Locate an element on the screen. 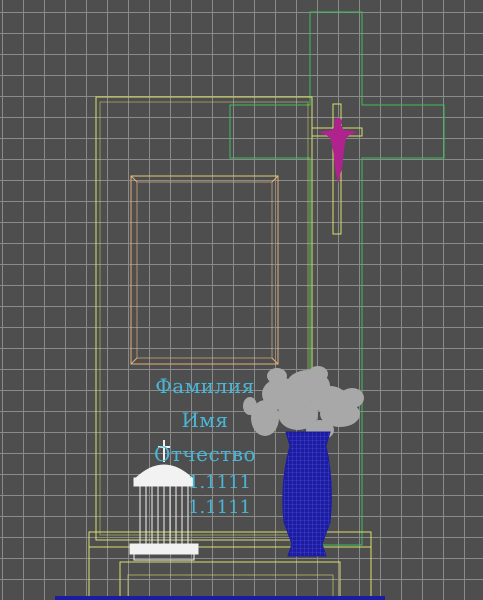 The height and width of the screenshot is (600, 483). photo-frame is located at coordinates (204, 270).